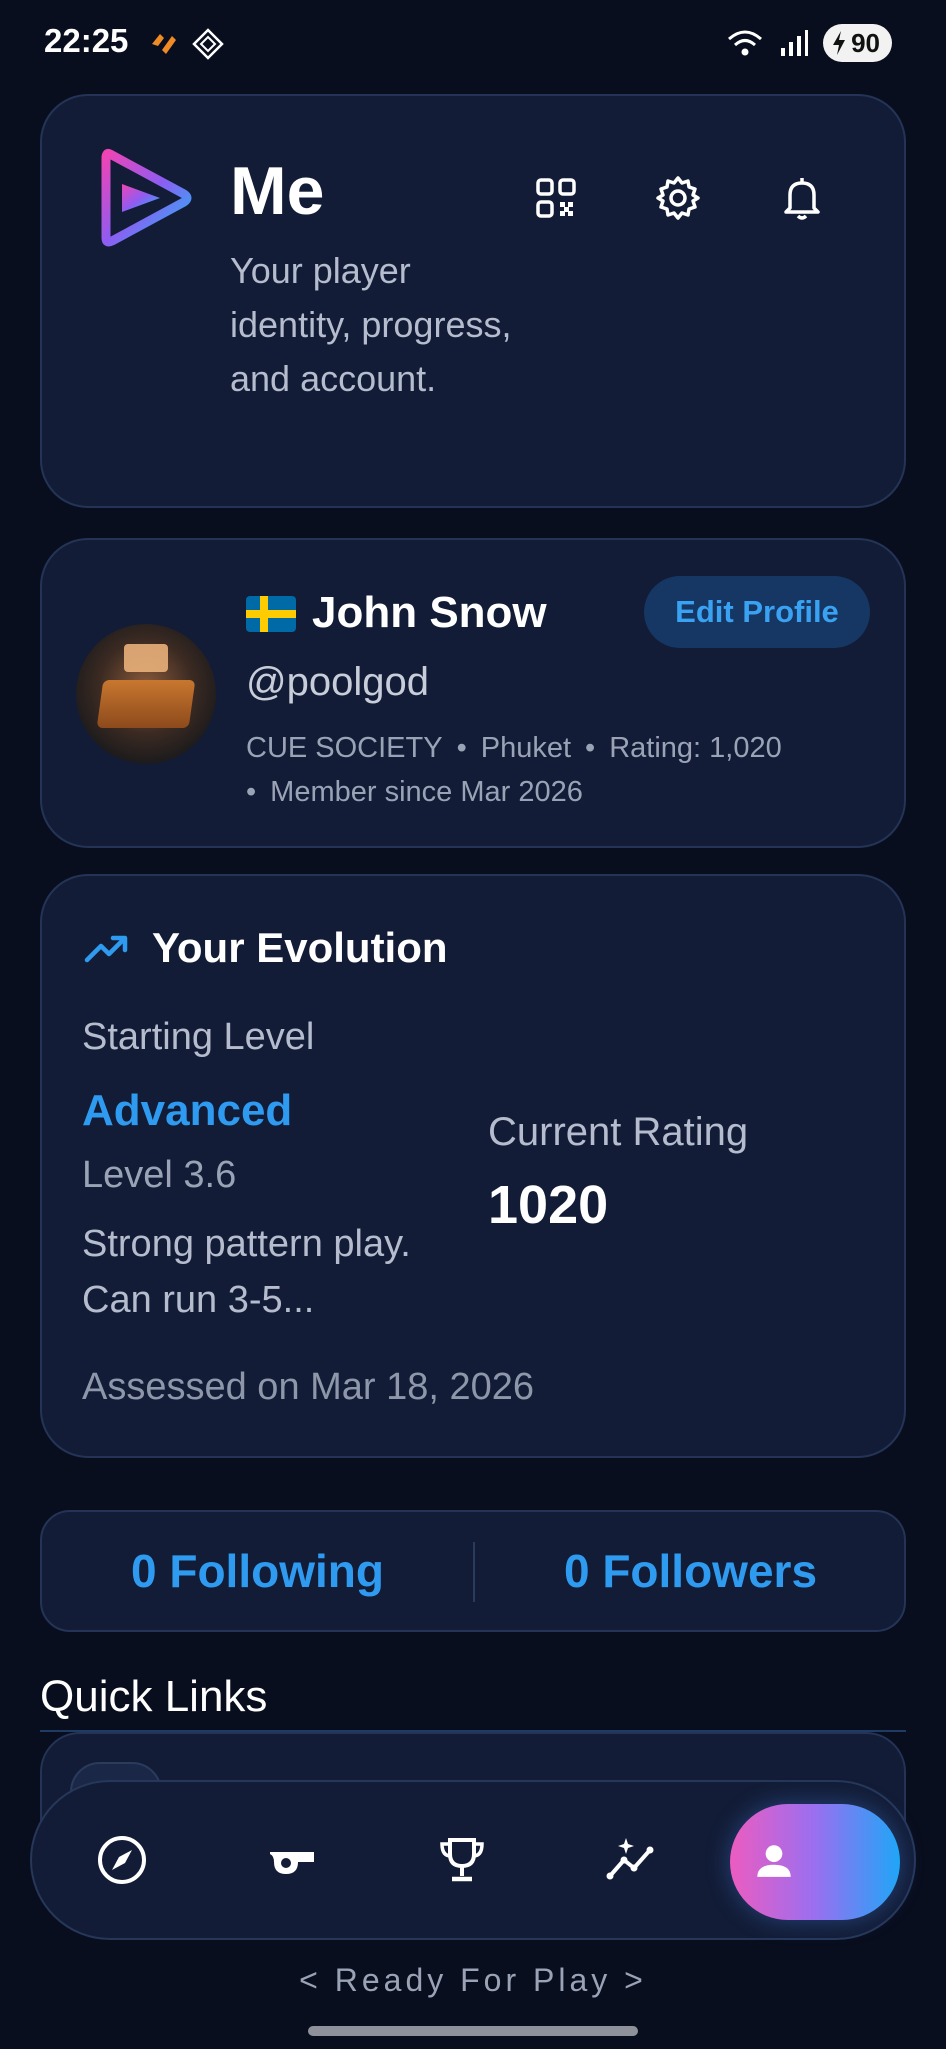  I want to click on profile-name: John Snow, so click(429, 612).